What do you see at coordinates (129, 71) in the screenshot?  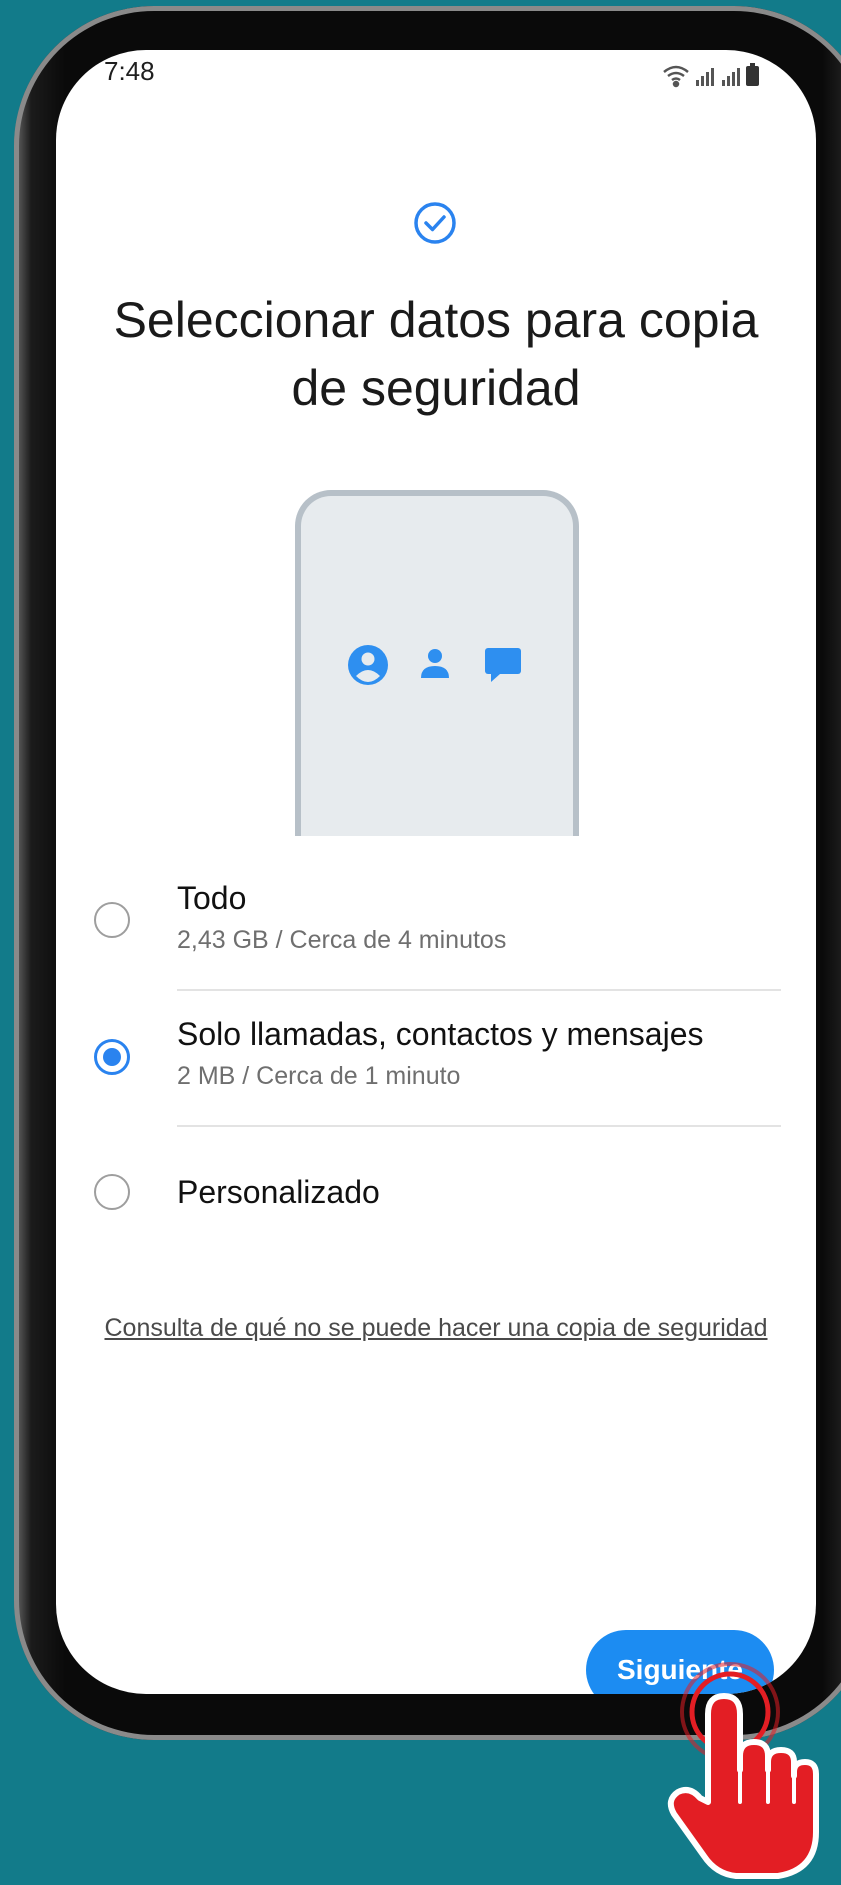 I see `status-time: 7:48` at bounding box center [129, 71].